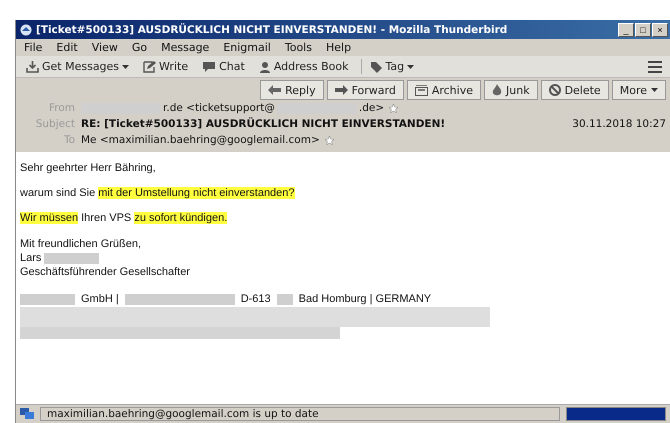 This screenshot has width=670, height=423. Describe the element at coordinates (200, 140) in the screenshot. I see `recipient: Me <maximilian.baehring@googlemail.com>` at that location.